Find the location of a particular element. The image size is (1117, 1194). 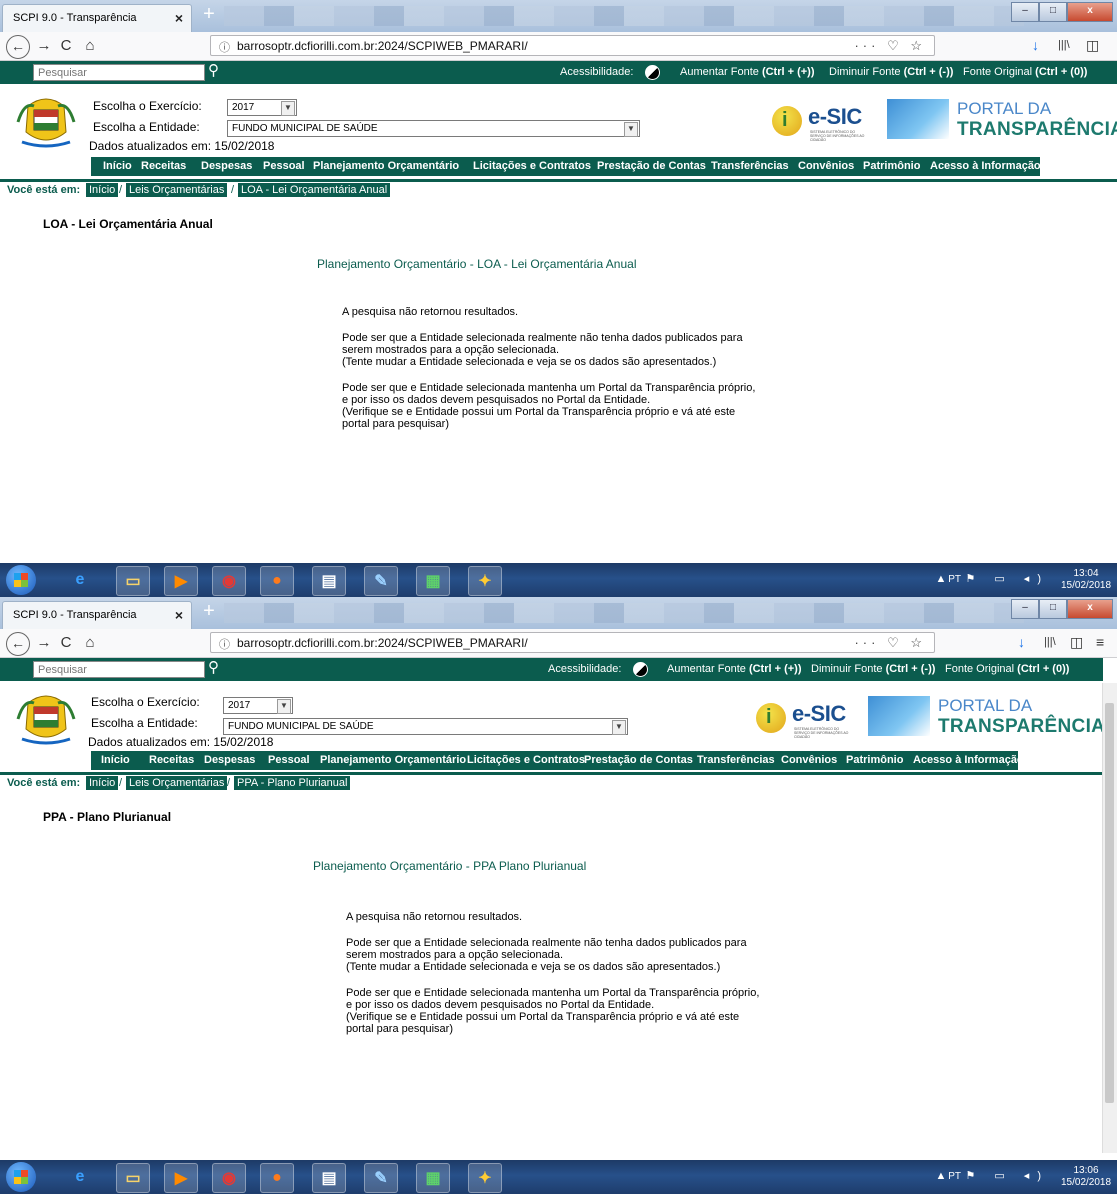

original-font-link: Fonte Original (Ctrl + (0)) is located at coordinates (1025, 72).